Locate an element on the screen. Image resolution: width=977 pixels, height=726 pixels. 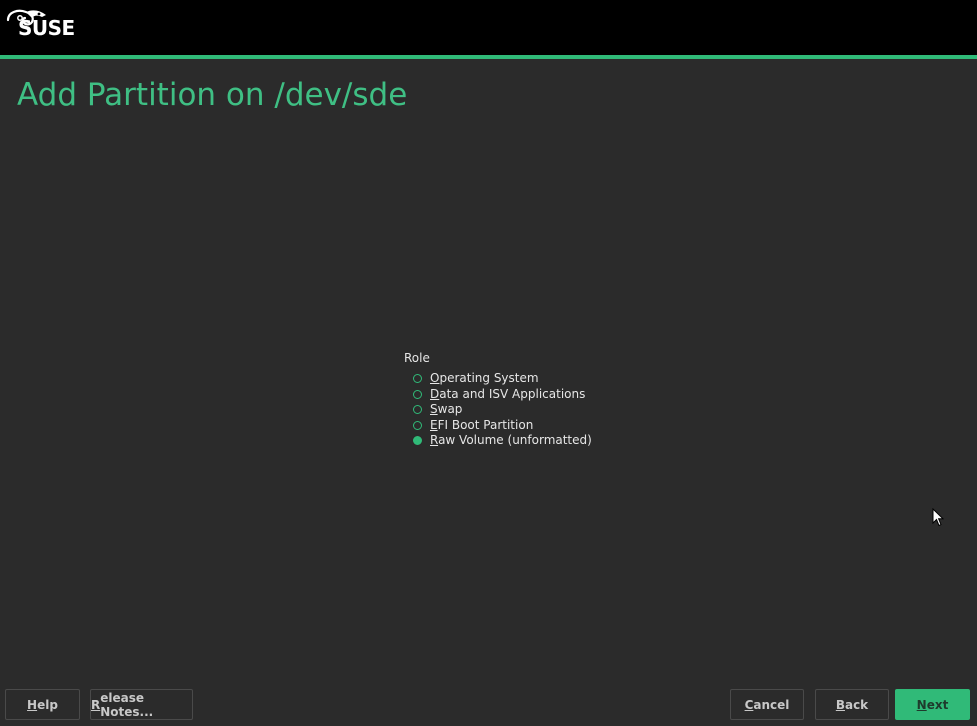
role-option-swap: Swap is located at coordinates (524, 410).